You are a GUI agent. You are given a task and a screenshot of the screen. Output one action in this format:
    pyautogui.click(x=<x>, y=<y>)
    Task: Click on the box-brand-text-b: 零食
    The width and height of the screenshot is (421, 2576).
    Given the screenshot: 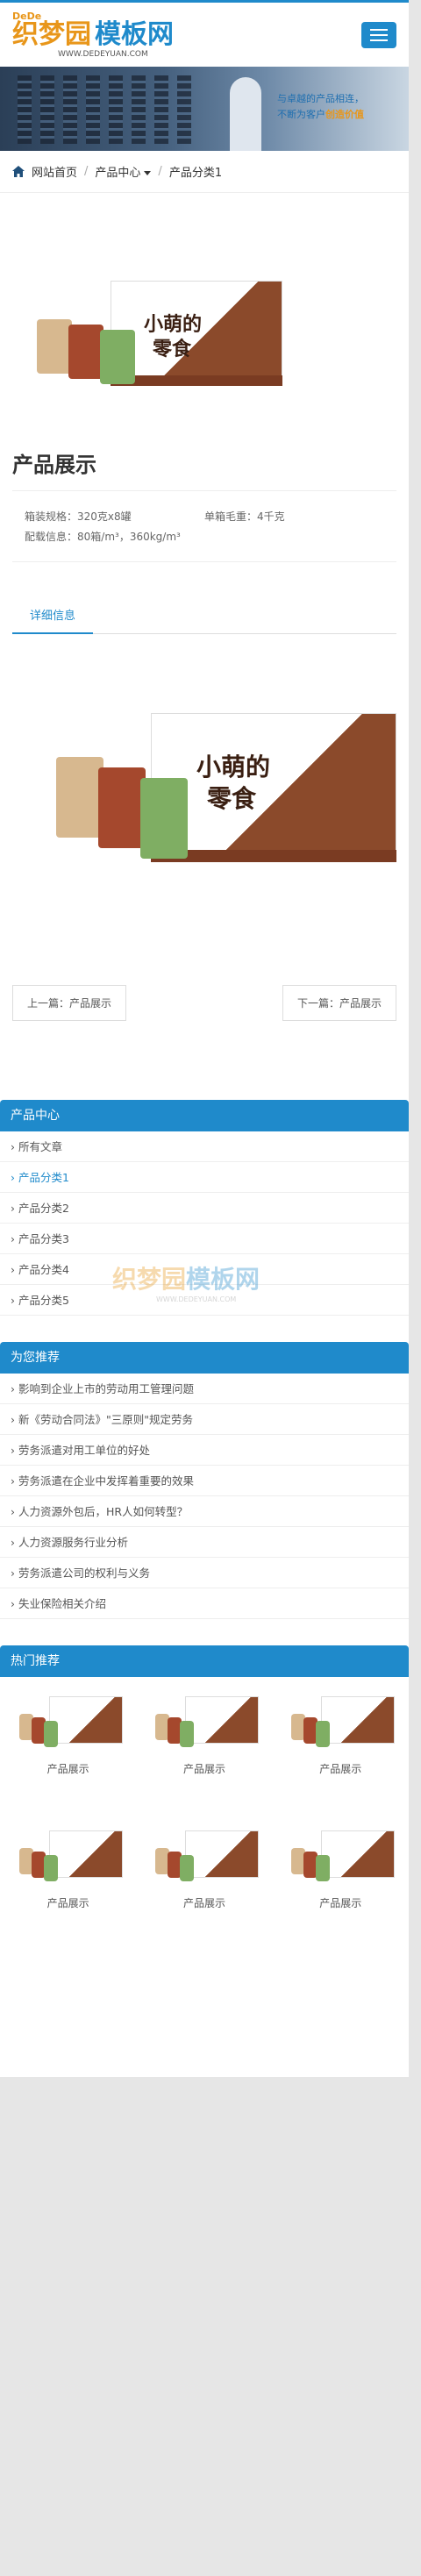 What is the action you would take?
    pyautogui.click(x=232, y=799)
    